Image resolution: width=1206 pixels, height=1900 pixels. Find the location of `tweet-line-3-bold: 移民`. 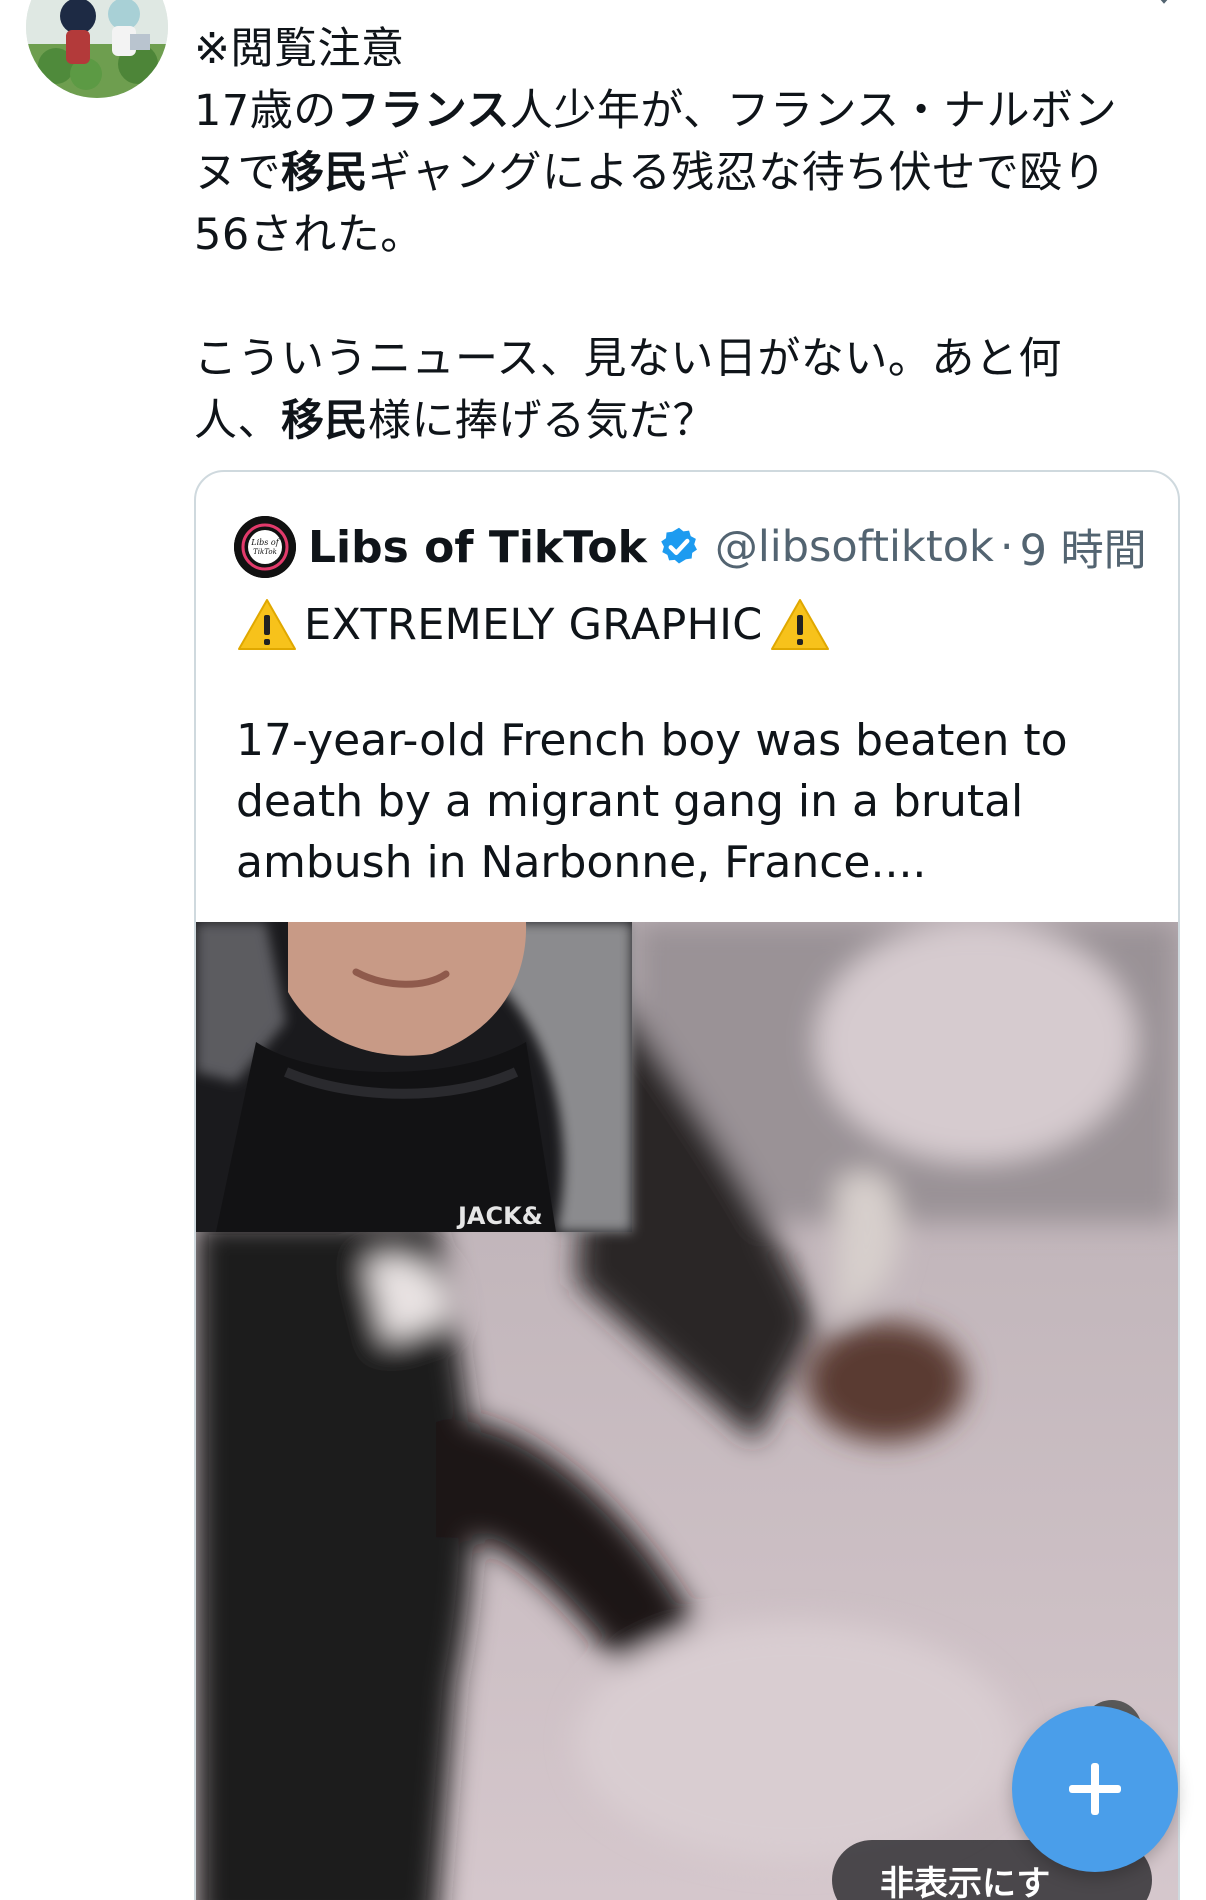

tweet-line-3-bold: 移民 is located at coordinates (324, 173).